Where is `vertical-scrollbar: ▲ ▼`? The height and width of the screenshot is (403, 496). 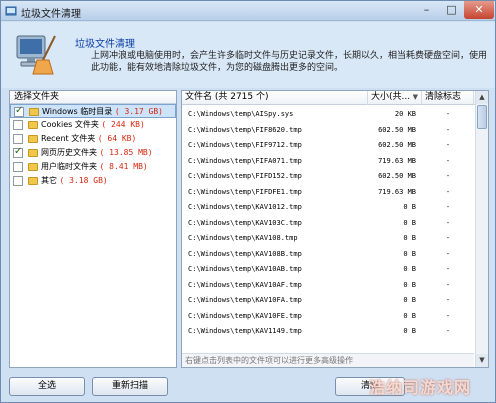
vertical-scrollbar: ▲ ▼ is located at coordinates (481, 229).